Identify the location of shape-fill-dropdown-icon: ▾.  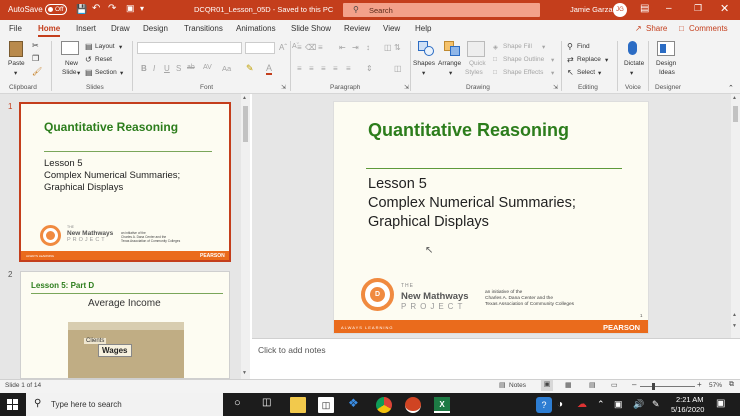
(543, 47).